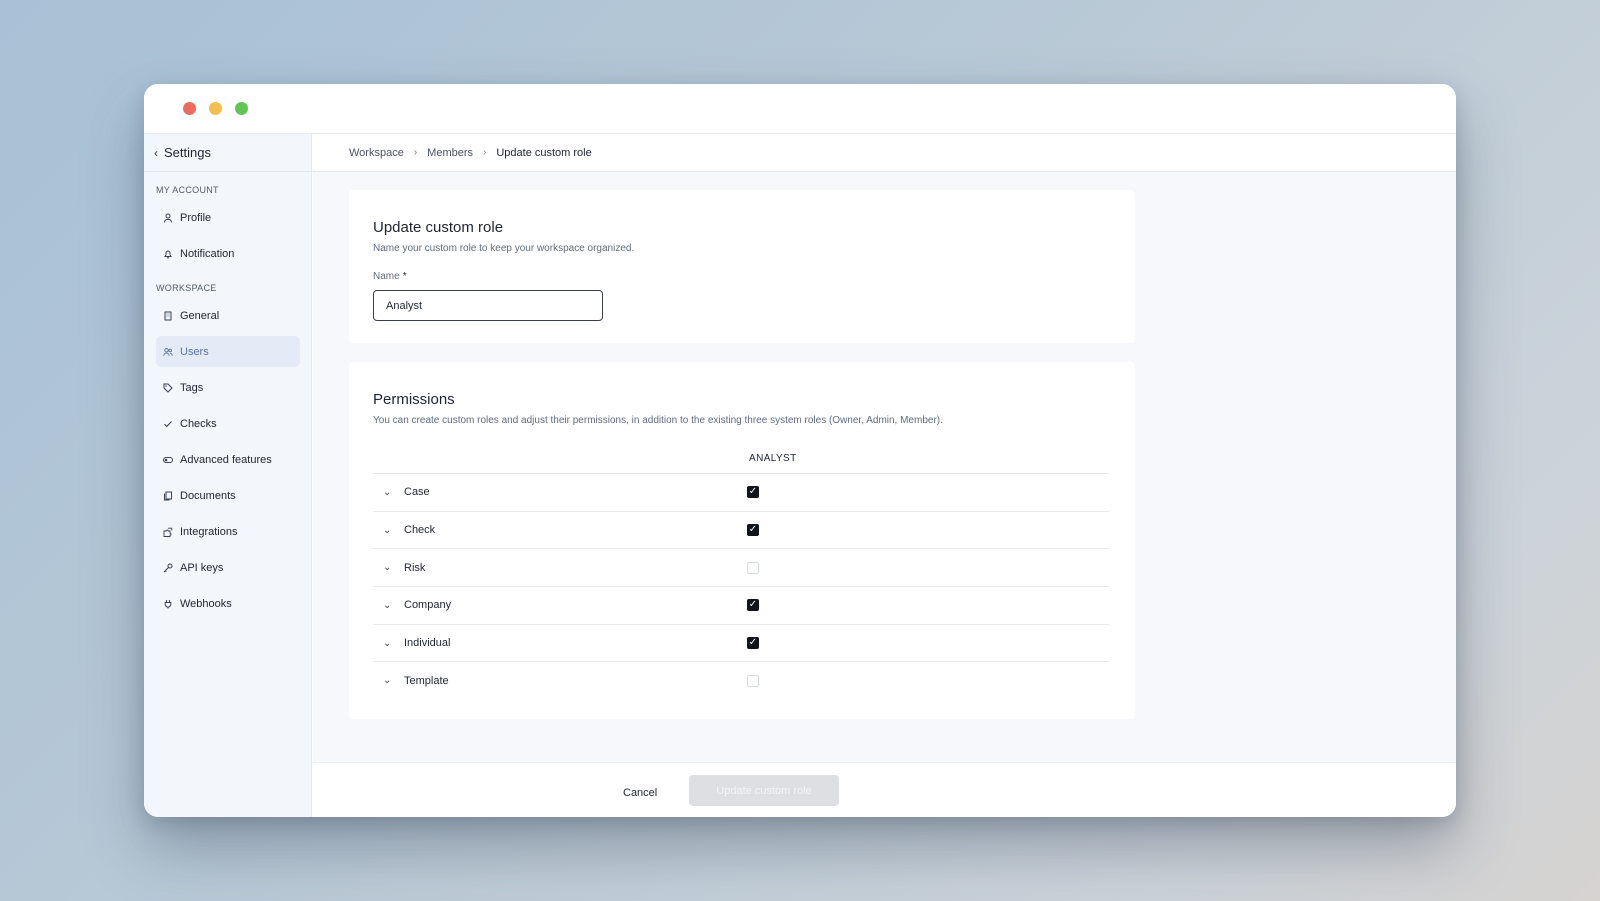  What do you see at coordinates (800, 109) in the screenshot?
I see `title-bar` at bounding box center [800, 109].